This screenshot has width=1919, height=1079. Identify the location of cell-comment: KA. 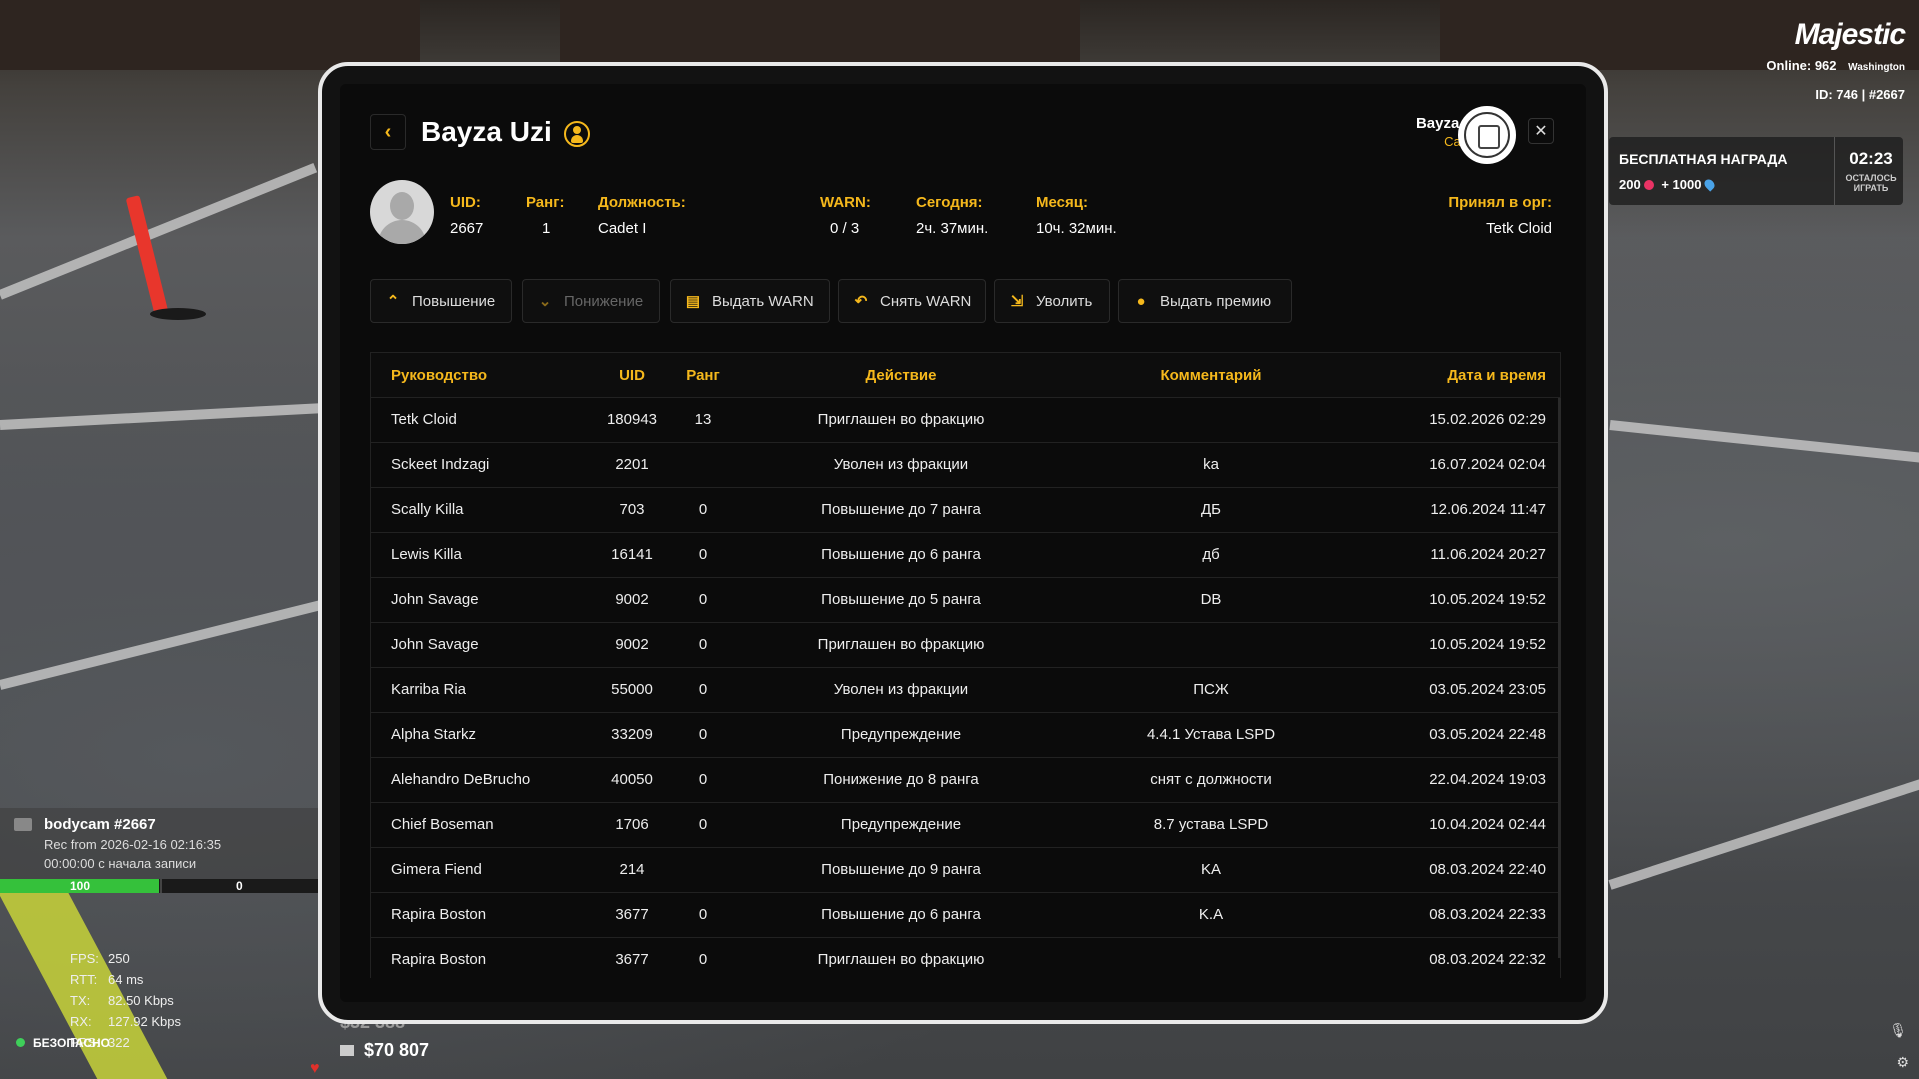
(1210, 869).